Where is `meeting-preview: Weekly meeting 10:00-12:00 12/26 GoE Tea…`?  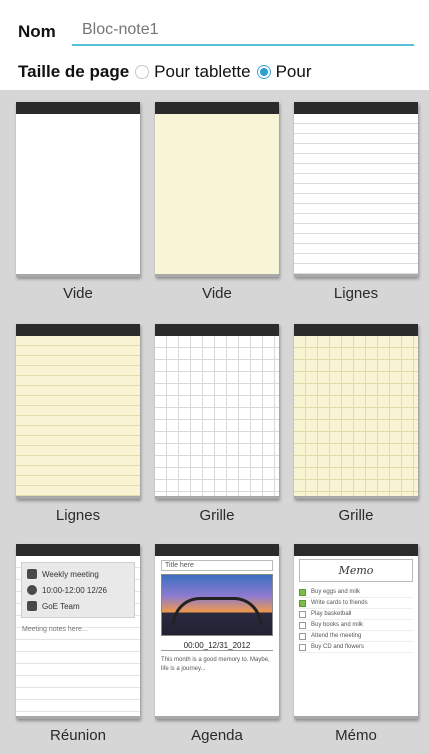 meeting-preview: Weekly meeting 10:00-12:00 12/26 GoE Tea… is located at coordinates (78, 636).